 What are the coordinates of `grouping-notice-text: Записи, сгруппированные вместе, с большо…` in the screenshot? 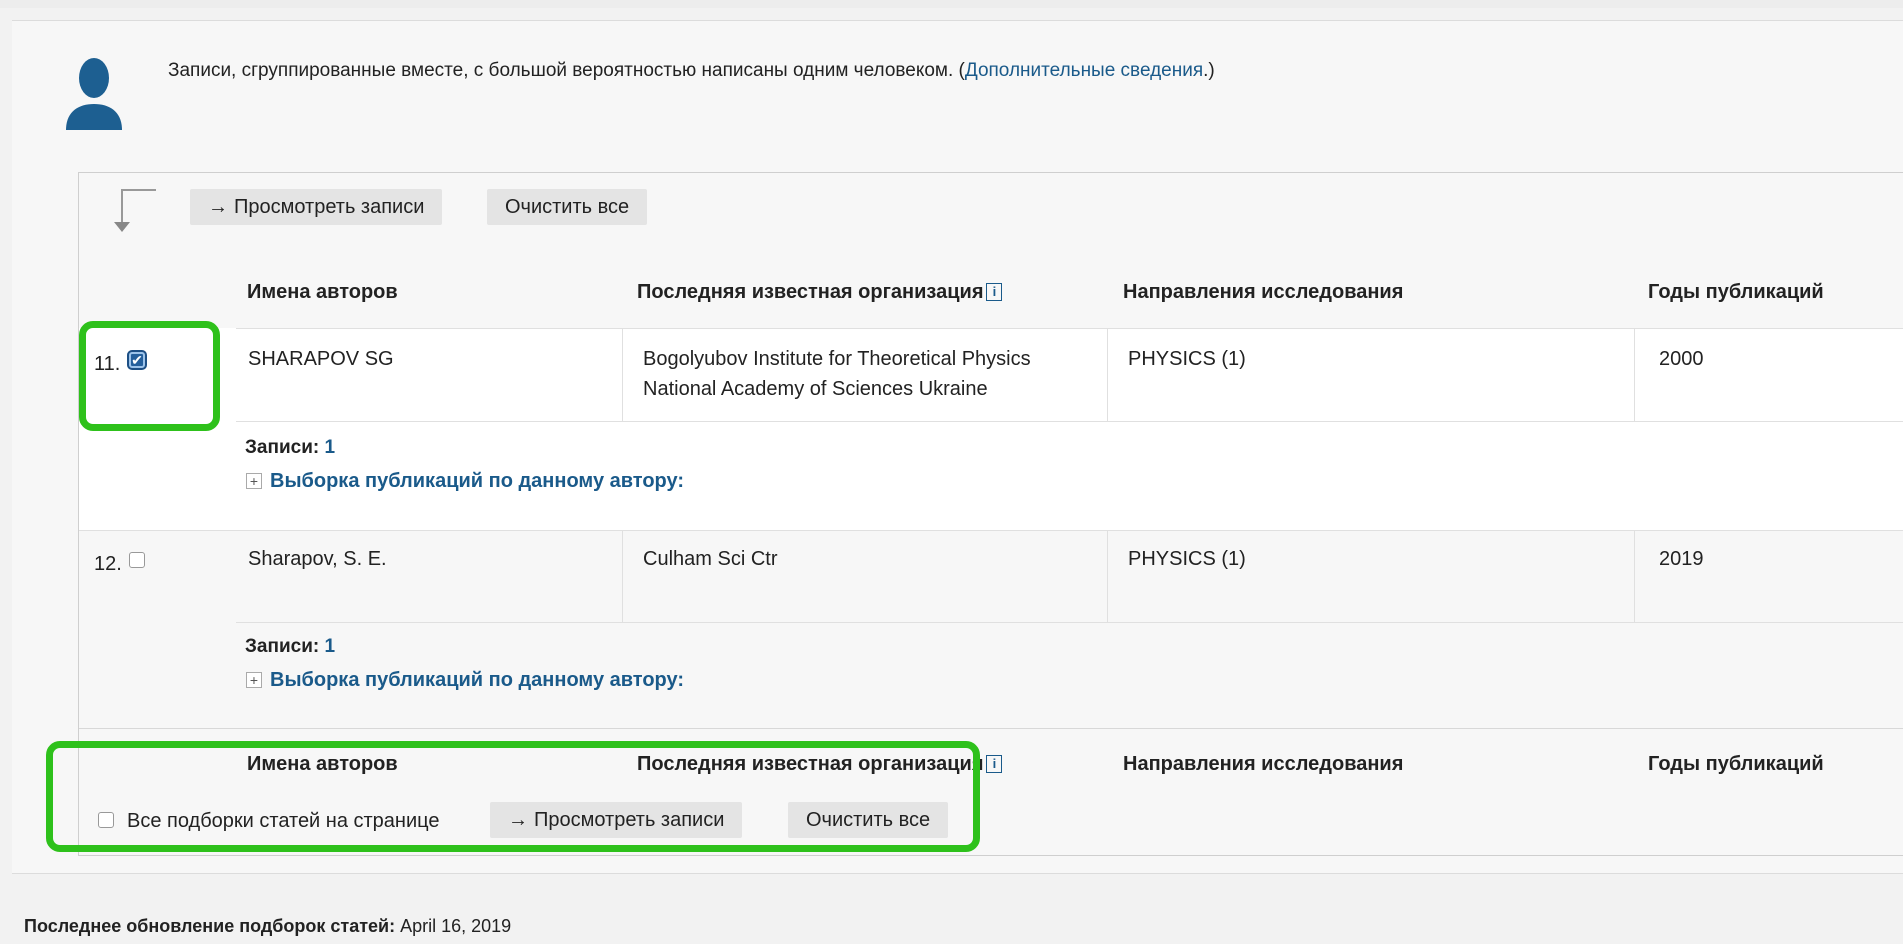 It's located at (566, 70).